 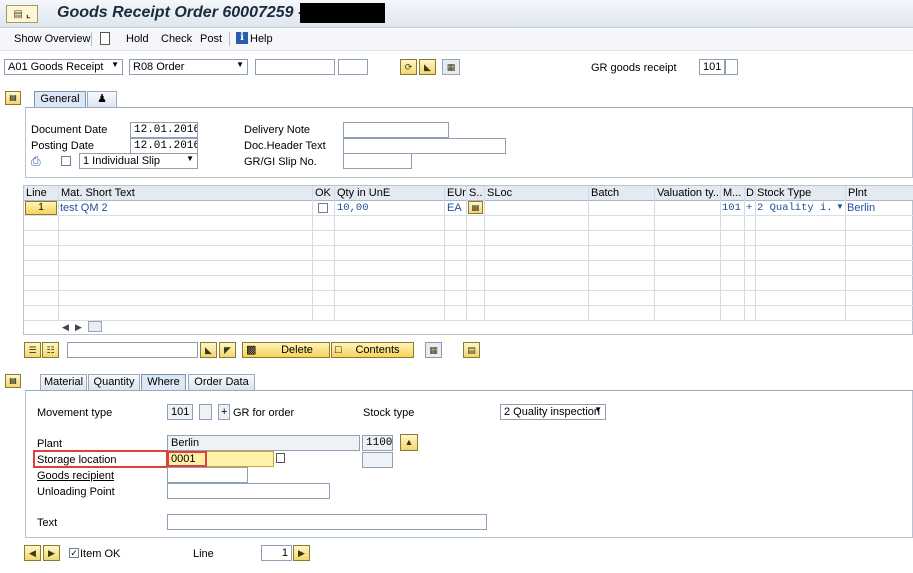 I want to click on hold-button: Hold, so click(x=137, y=39).